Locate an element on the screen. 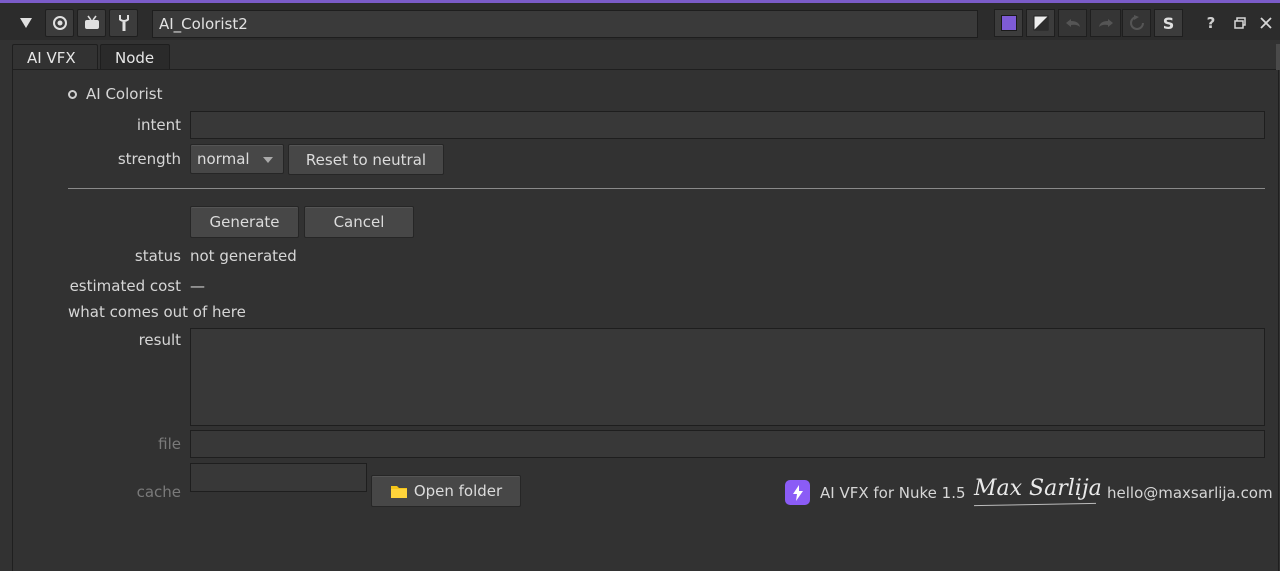 This screenshot has height=571, width=1280. undo-button is located at coordinates (1072, 23).